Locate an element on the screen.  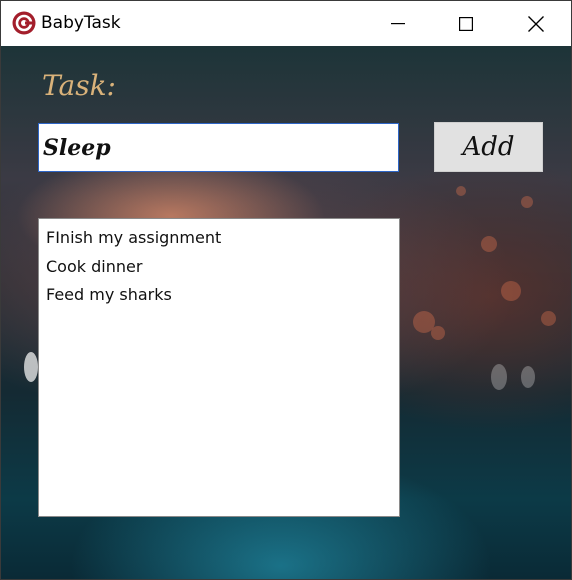
maximize-button is located at coordinates (466, 23).